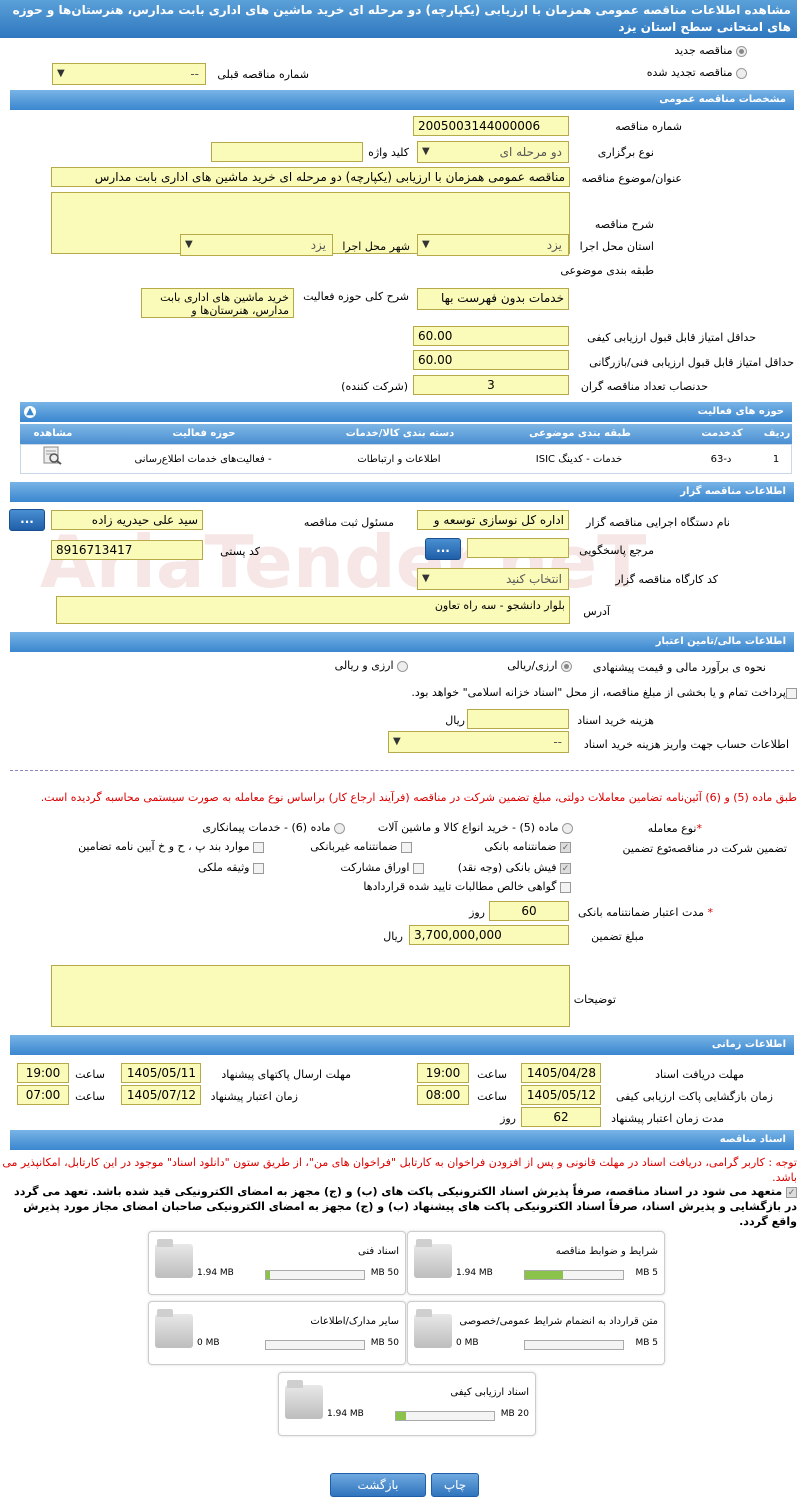  I want to click on back-button: بازگشت, so click(378, 1485).